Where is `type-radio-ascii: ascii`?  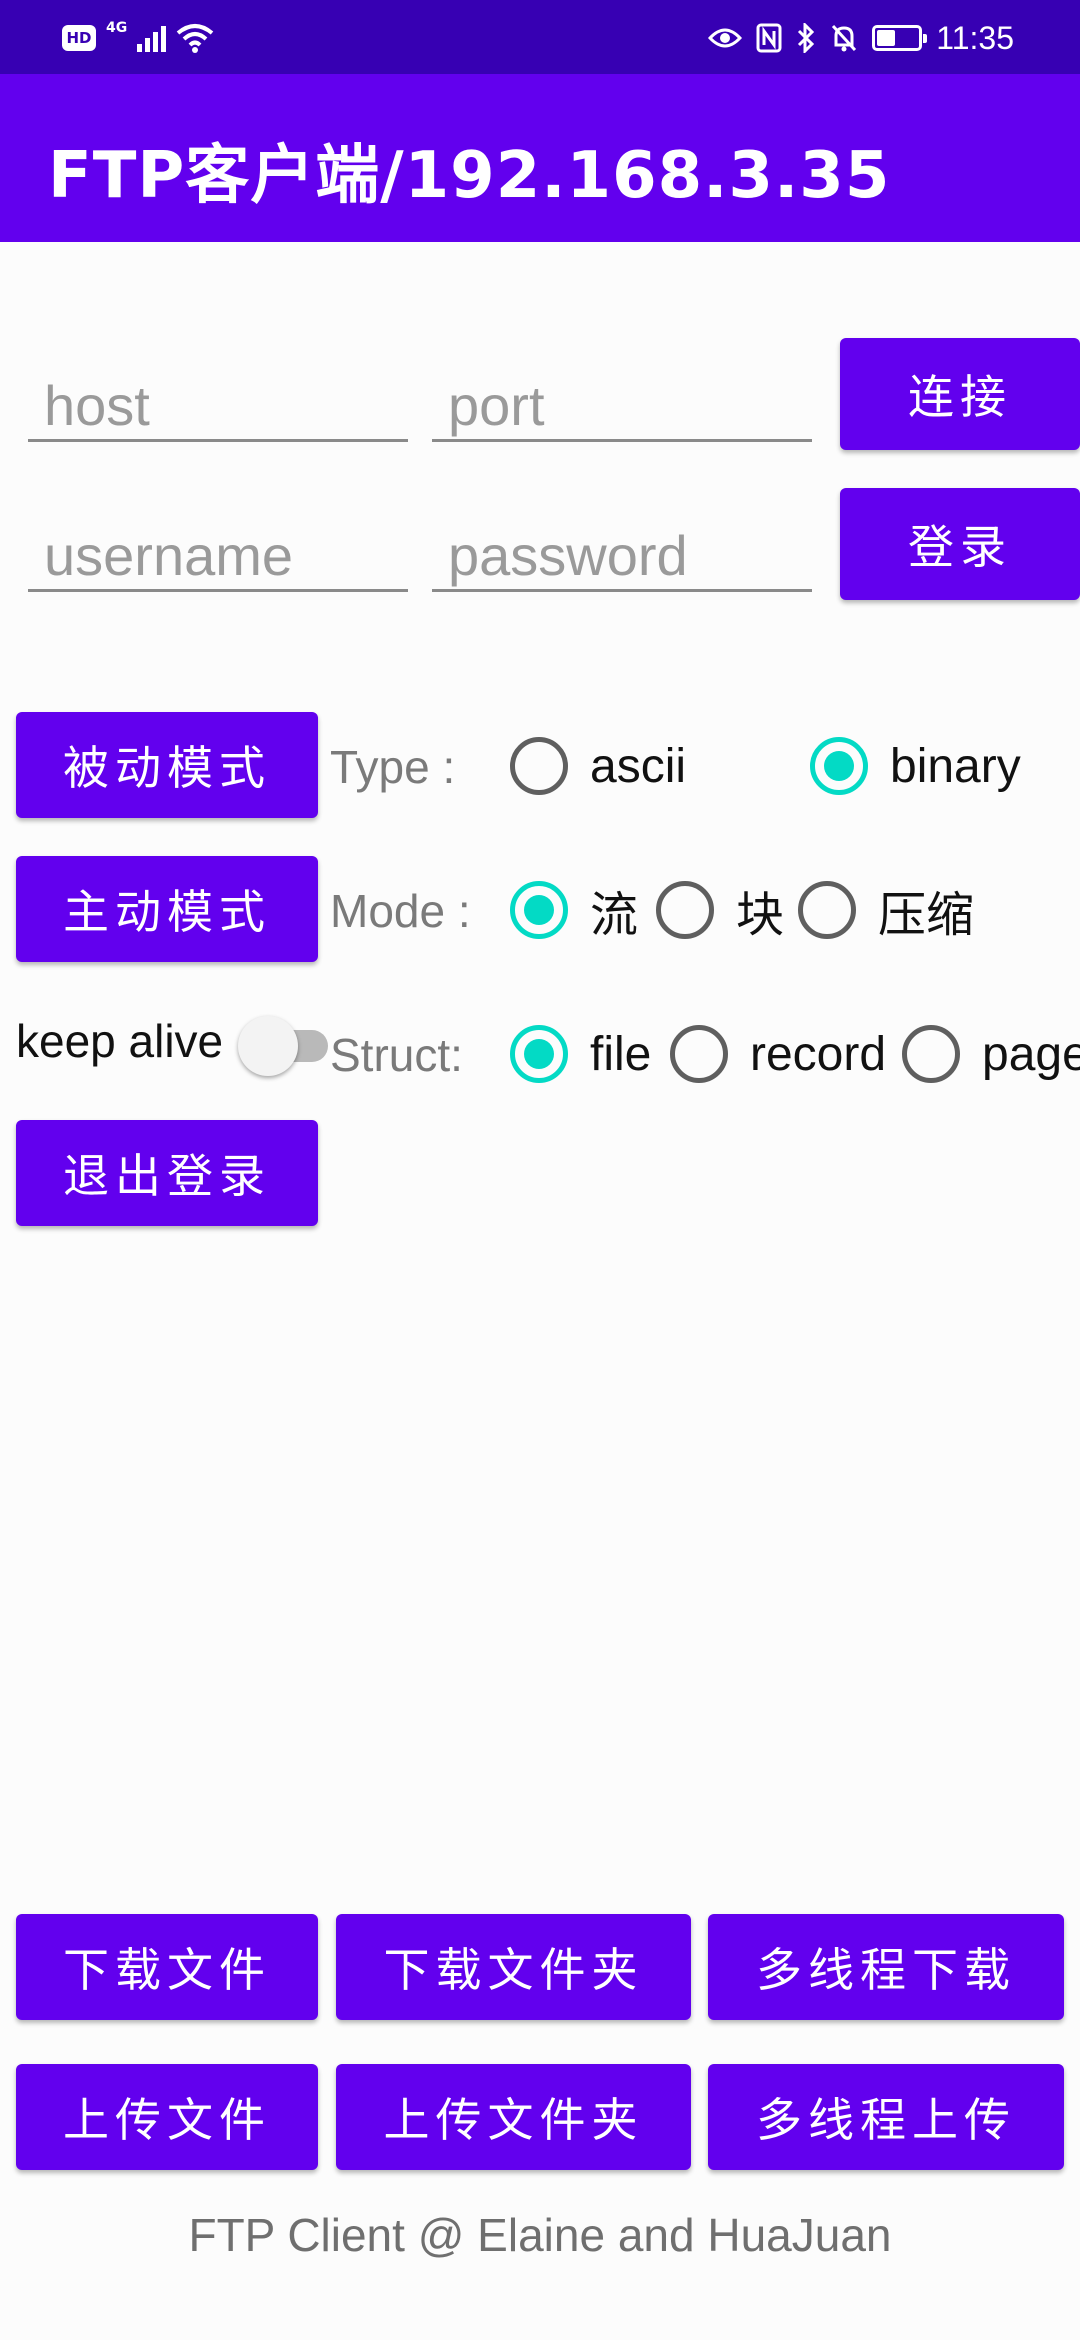
type-radio-ascii: ascii is located at coordinates (598, 766).